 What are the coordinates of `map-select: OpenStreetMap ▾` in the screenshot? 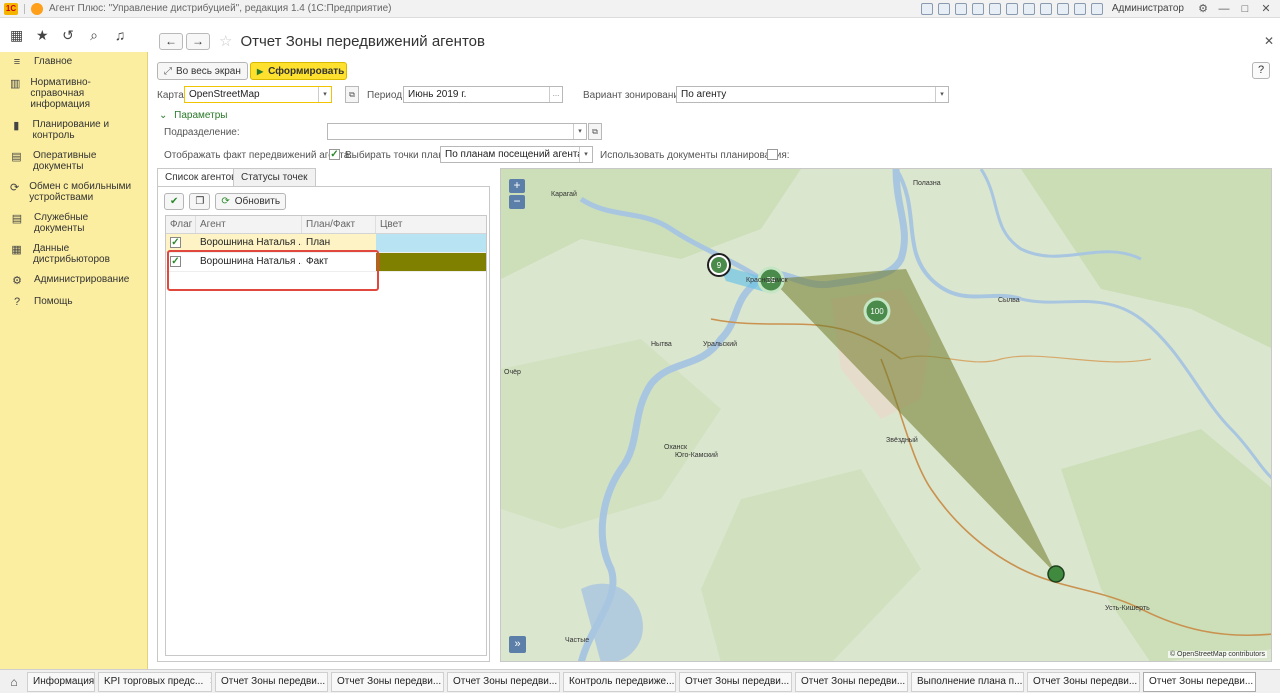 It's located at (258, 94).